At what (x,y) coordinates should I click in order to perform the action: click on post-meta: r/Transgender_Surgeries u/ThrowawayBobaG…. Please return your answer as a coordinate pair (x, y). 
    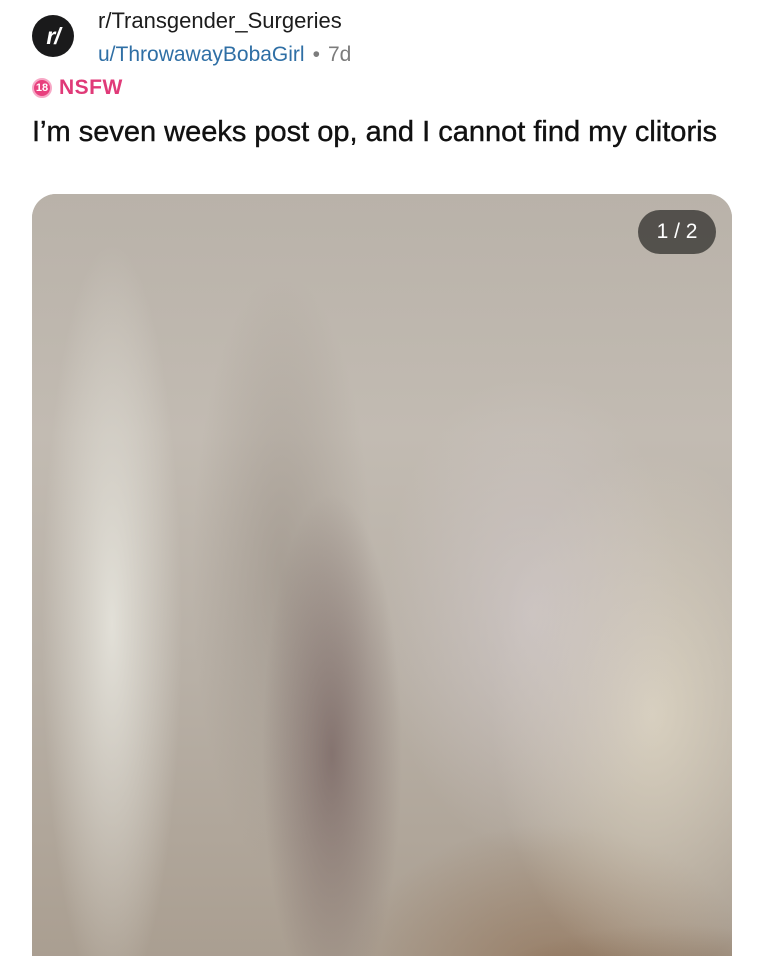
    Looking at the image, I should click on (224, 38).